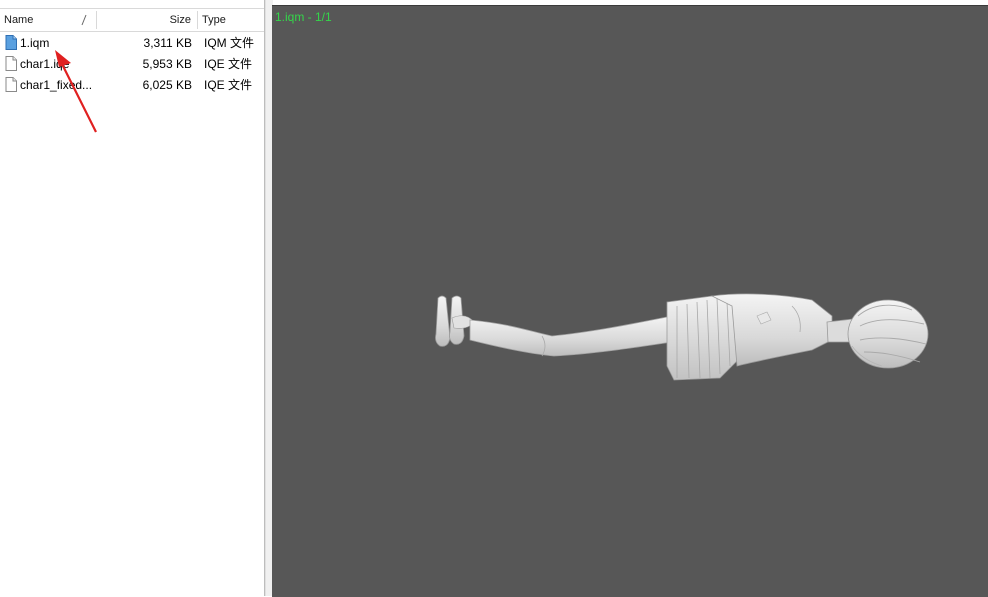  What do you see at coordinates (131, 43) in the screenshot?
I see `file-row: 1.iqm 3,311 KB IQM 文件` at bounding box center [131, 43].